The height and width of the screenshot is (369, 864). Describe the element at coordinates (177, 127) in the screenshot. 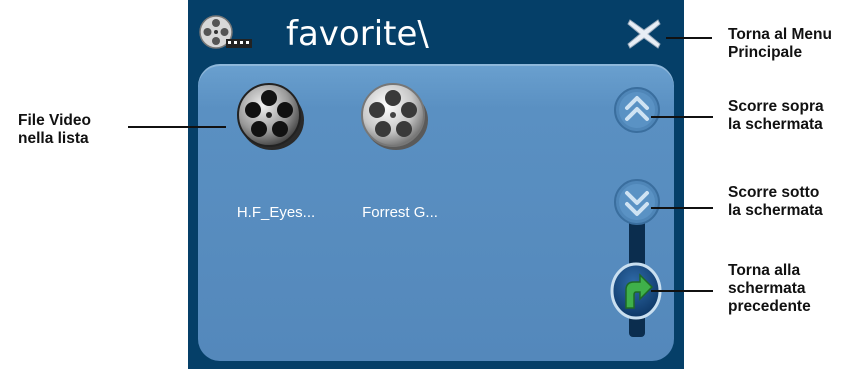

I see `callout-line-file-list` at that location.